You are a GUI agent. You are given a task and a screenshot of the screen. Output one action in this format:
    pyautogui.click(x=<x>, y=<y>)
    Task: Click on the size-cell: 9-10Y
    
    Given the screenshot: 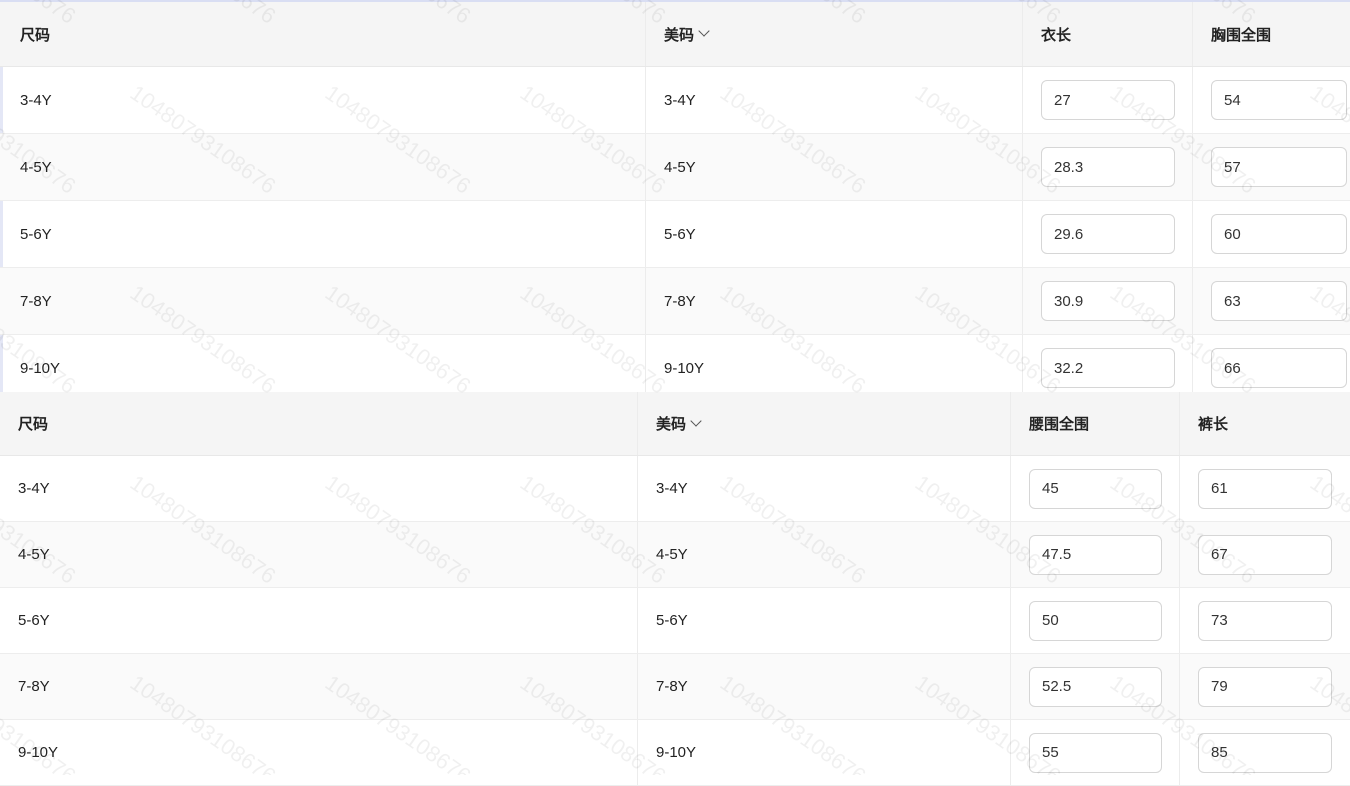 What is the action you would take?
    pyautogui.click(x=319, y=752)
    